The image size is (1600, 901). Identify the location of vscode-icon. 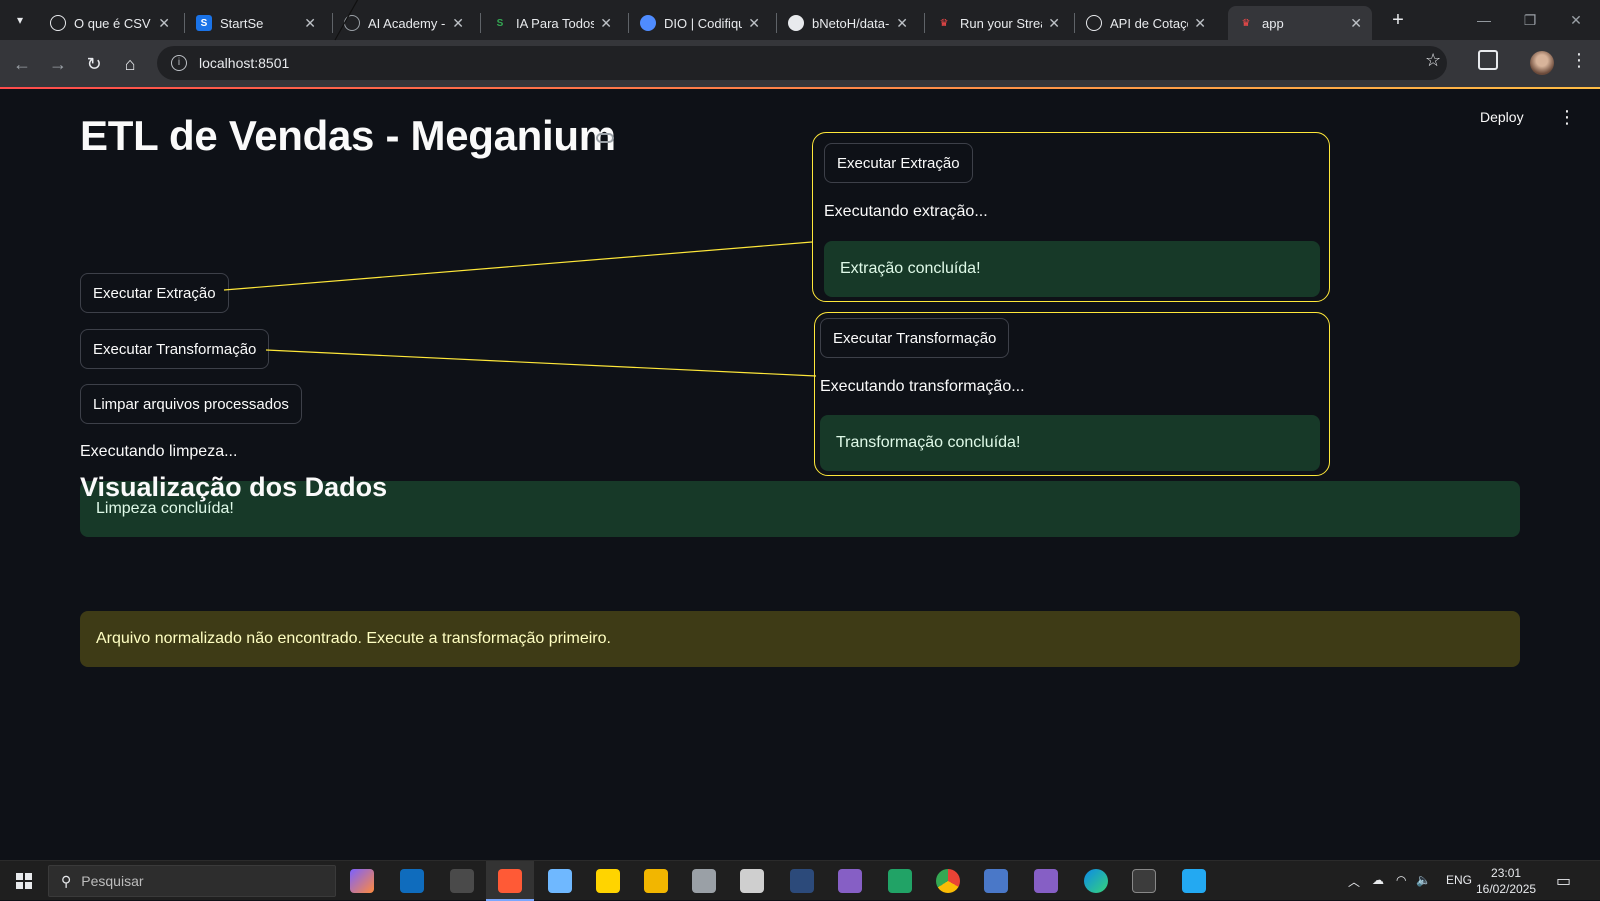
(1194, 881).